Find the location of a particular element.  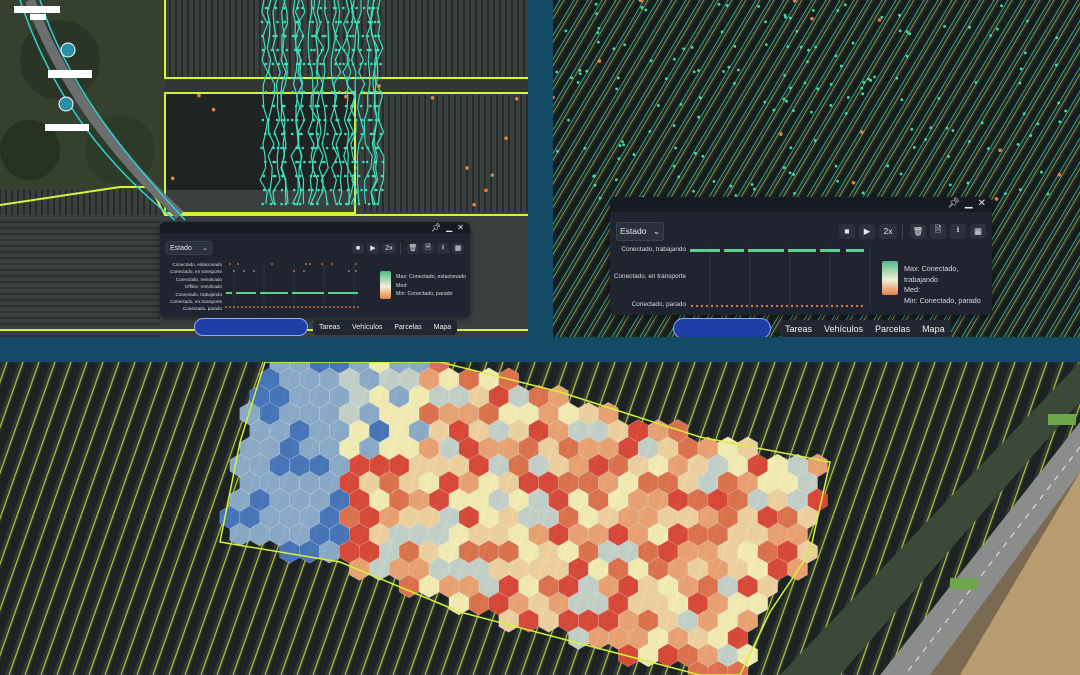

legend-max: Max: Conectado, estacionado is located at coordinates (431, 277).